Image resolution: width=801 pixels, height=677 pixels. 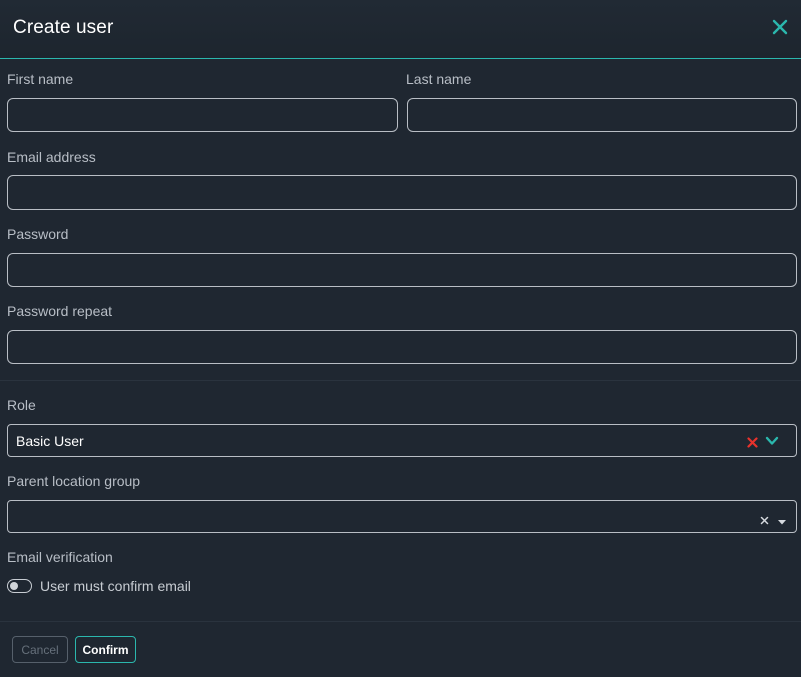 What do you see at coordinates (202, 115) in the screenshot?
I see `first-name-input` at bounding box center [202, 115].